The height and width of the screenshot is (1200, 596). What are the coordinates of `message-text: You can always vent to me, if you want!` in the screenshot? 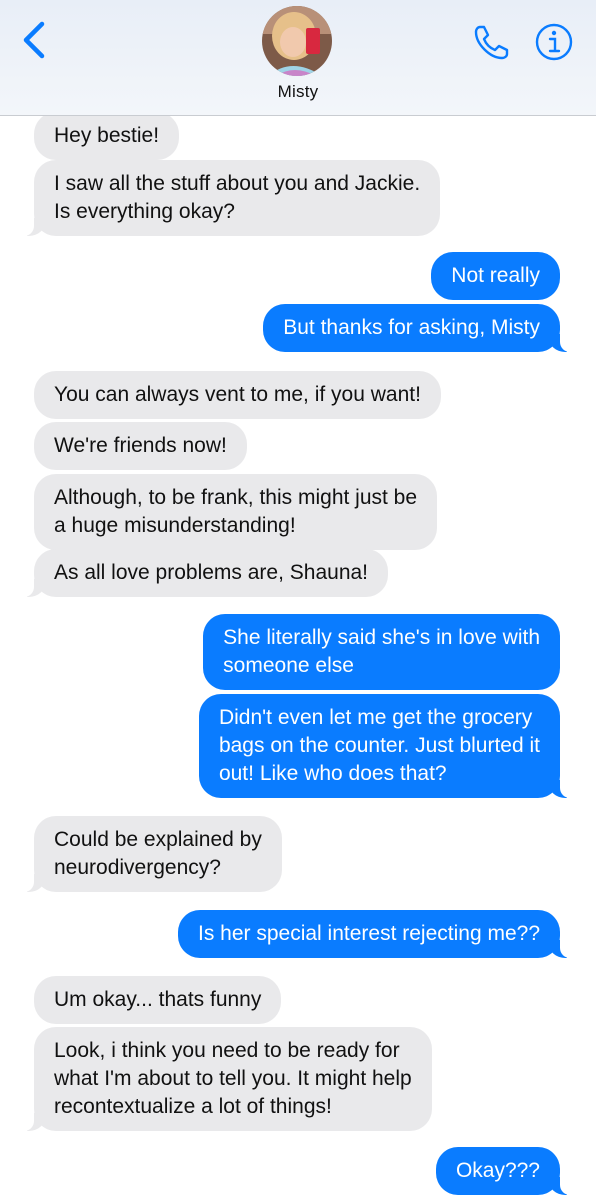 It's located at (237, 394).